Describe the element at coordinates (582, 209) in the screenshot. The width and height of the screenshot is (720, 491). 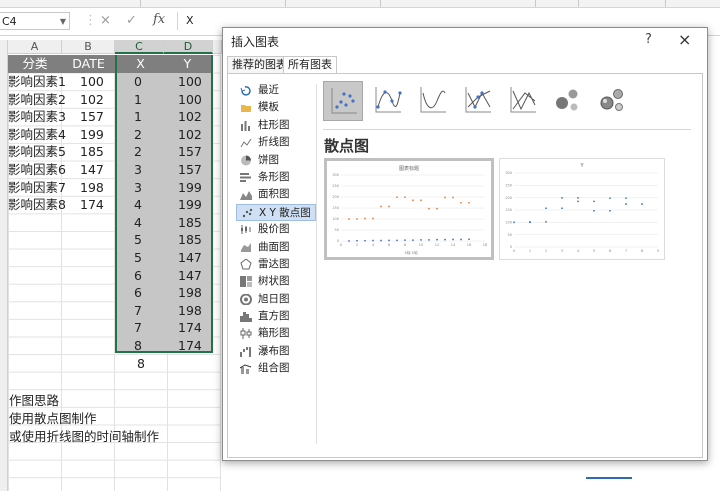
I see `chart-preview-2: Y 0 50 100 150 200 250 300 0123456789` at that location.